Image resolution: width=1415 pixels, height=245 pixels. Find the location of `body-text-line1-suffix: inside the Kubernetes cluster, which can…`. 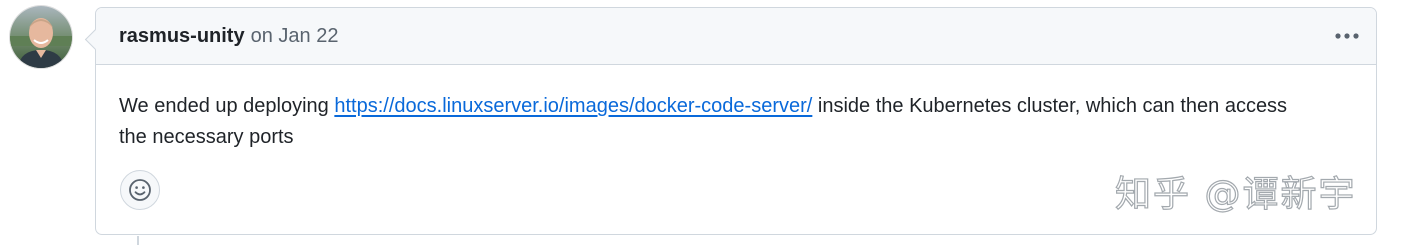

body-text-line1-suffix: inside the Kubernetes cluster, which can… is located at coordinates (1050, 106).